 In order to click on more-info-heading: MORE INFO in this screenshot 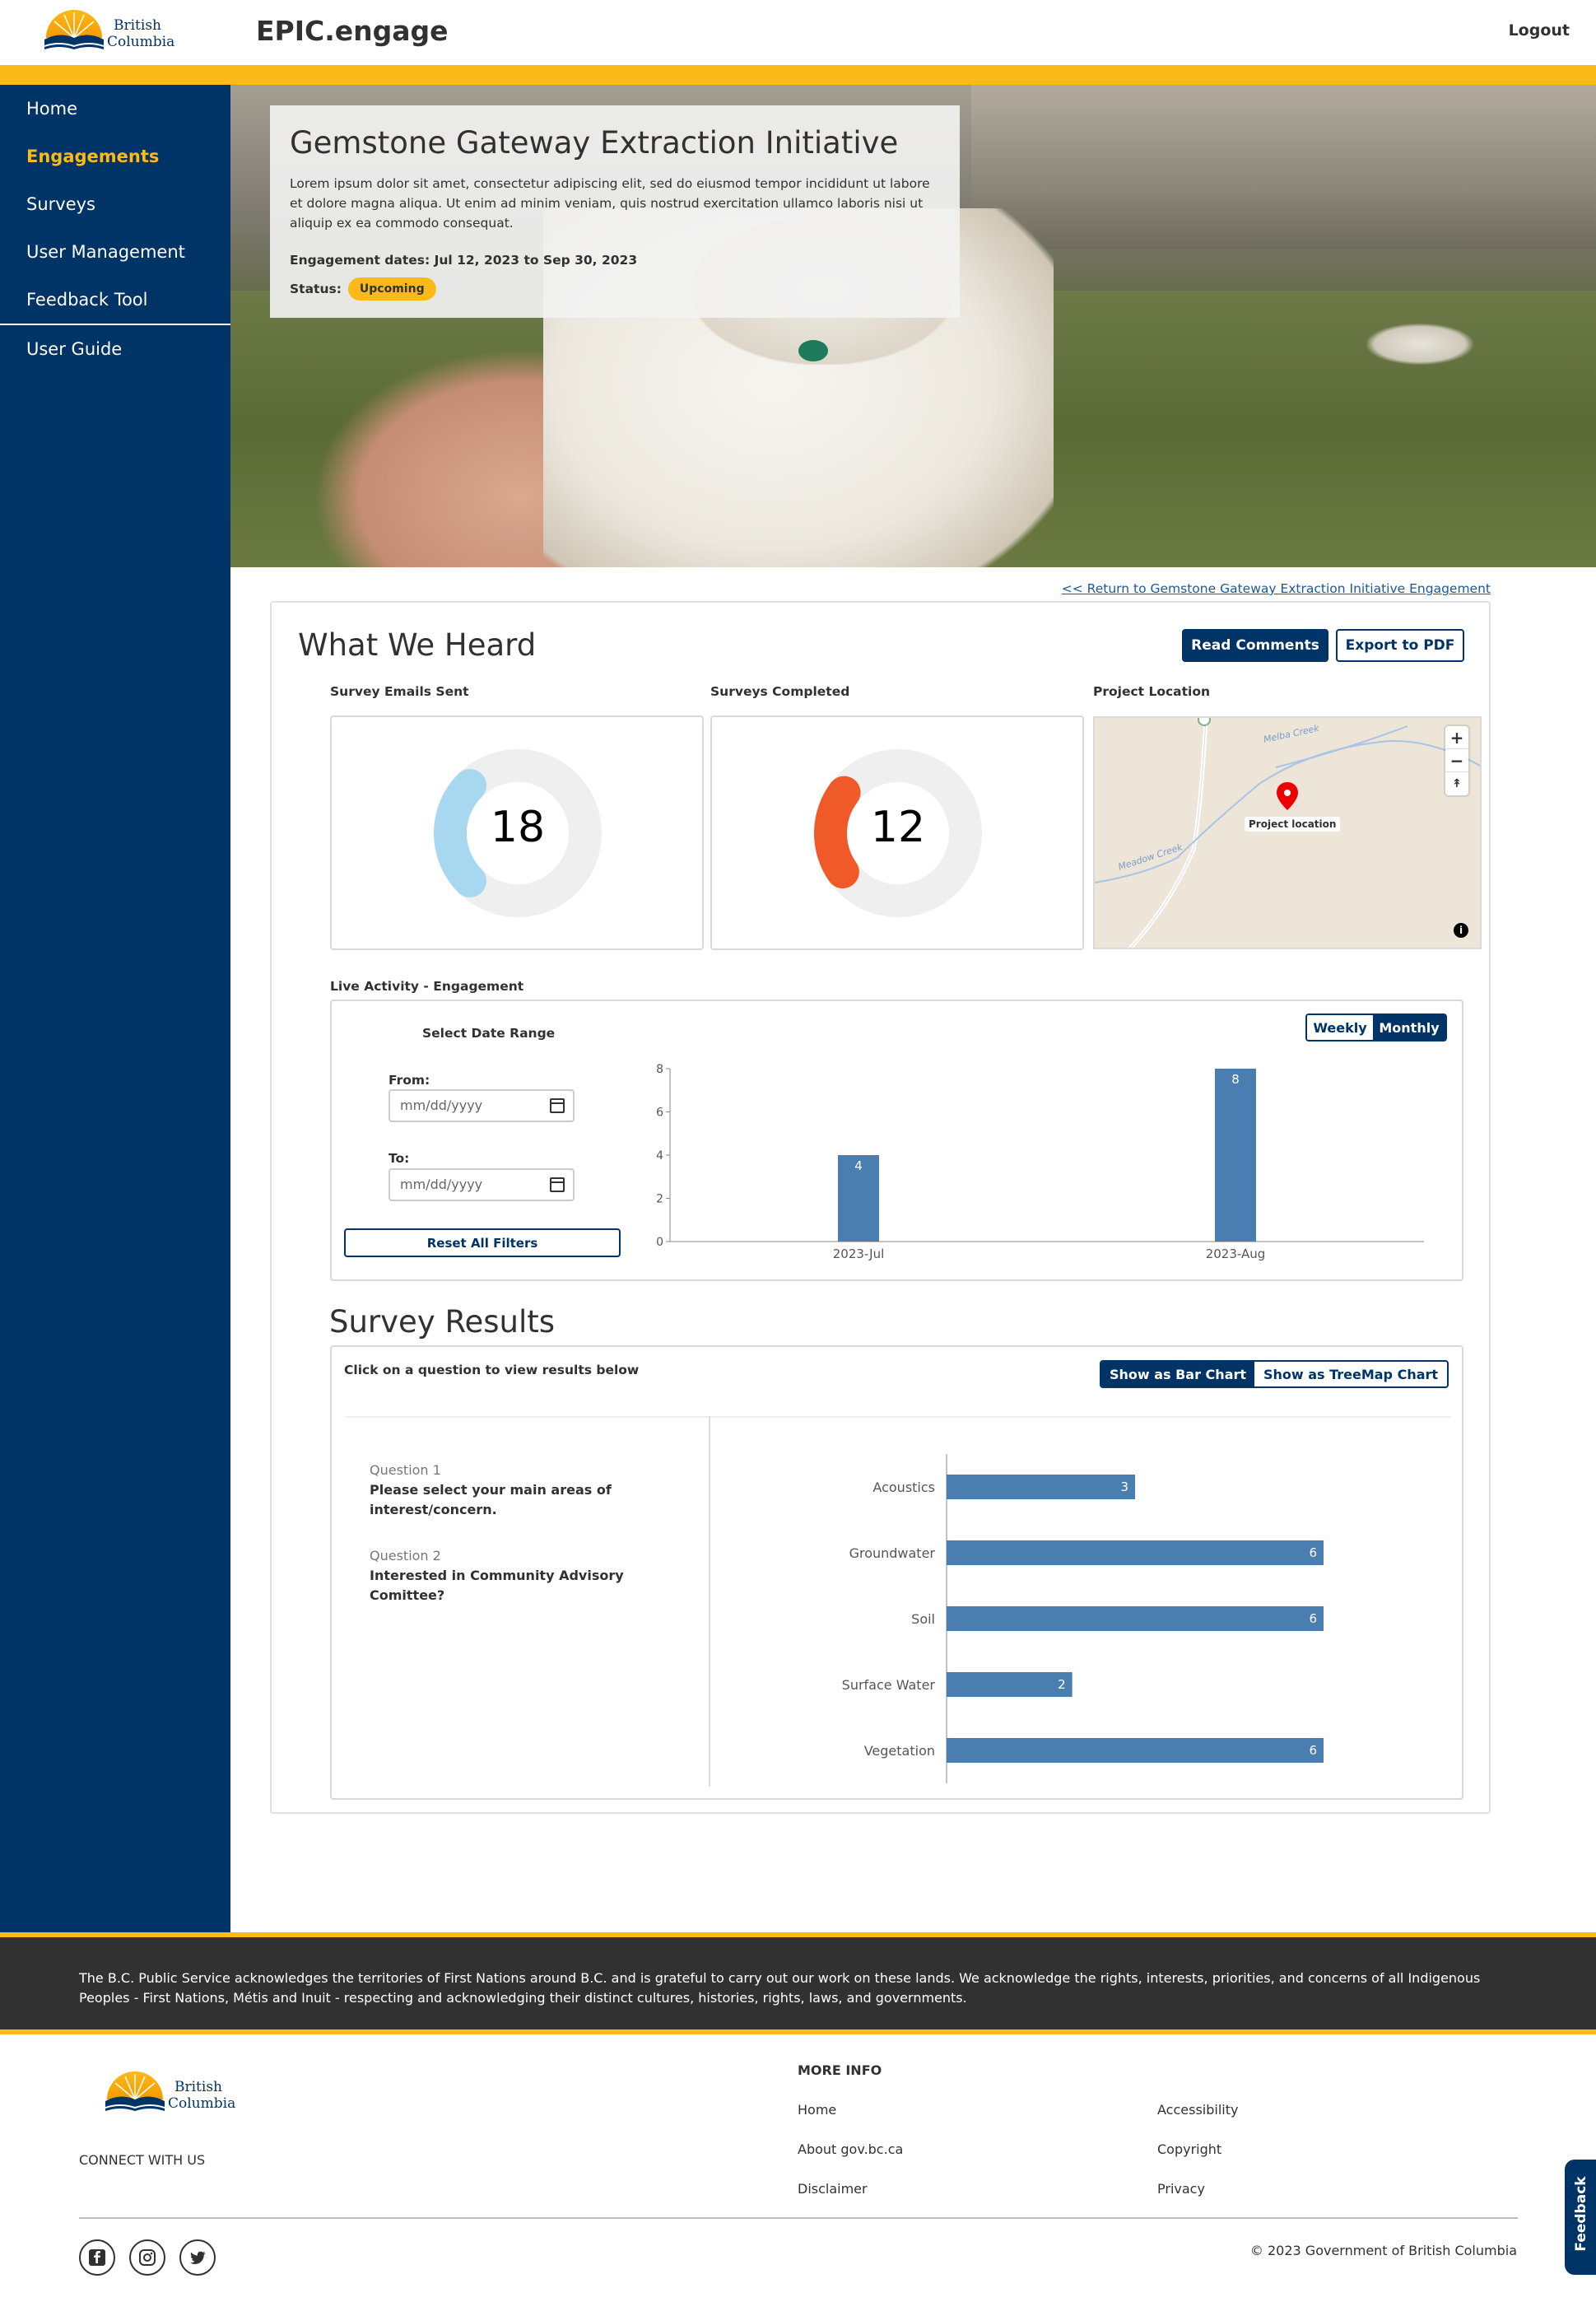, I will do `click(840, 2070)`.